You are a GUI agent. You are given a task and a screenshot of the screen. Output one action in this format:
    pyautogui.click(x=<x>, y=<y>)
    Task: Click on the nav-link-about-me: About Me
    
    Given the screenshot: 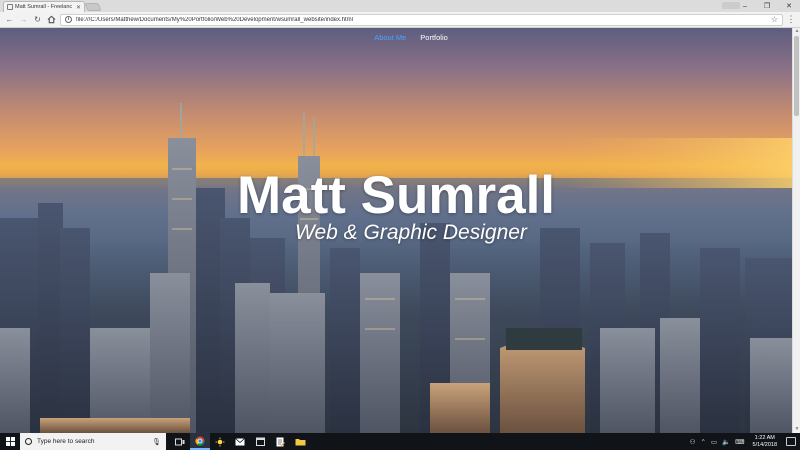 What is the action you would take?
    pyautogui.click(x=390, y=37)
    